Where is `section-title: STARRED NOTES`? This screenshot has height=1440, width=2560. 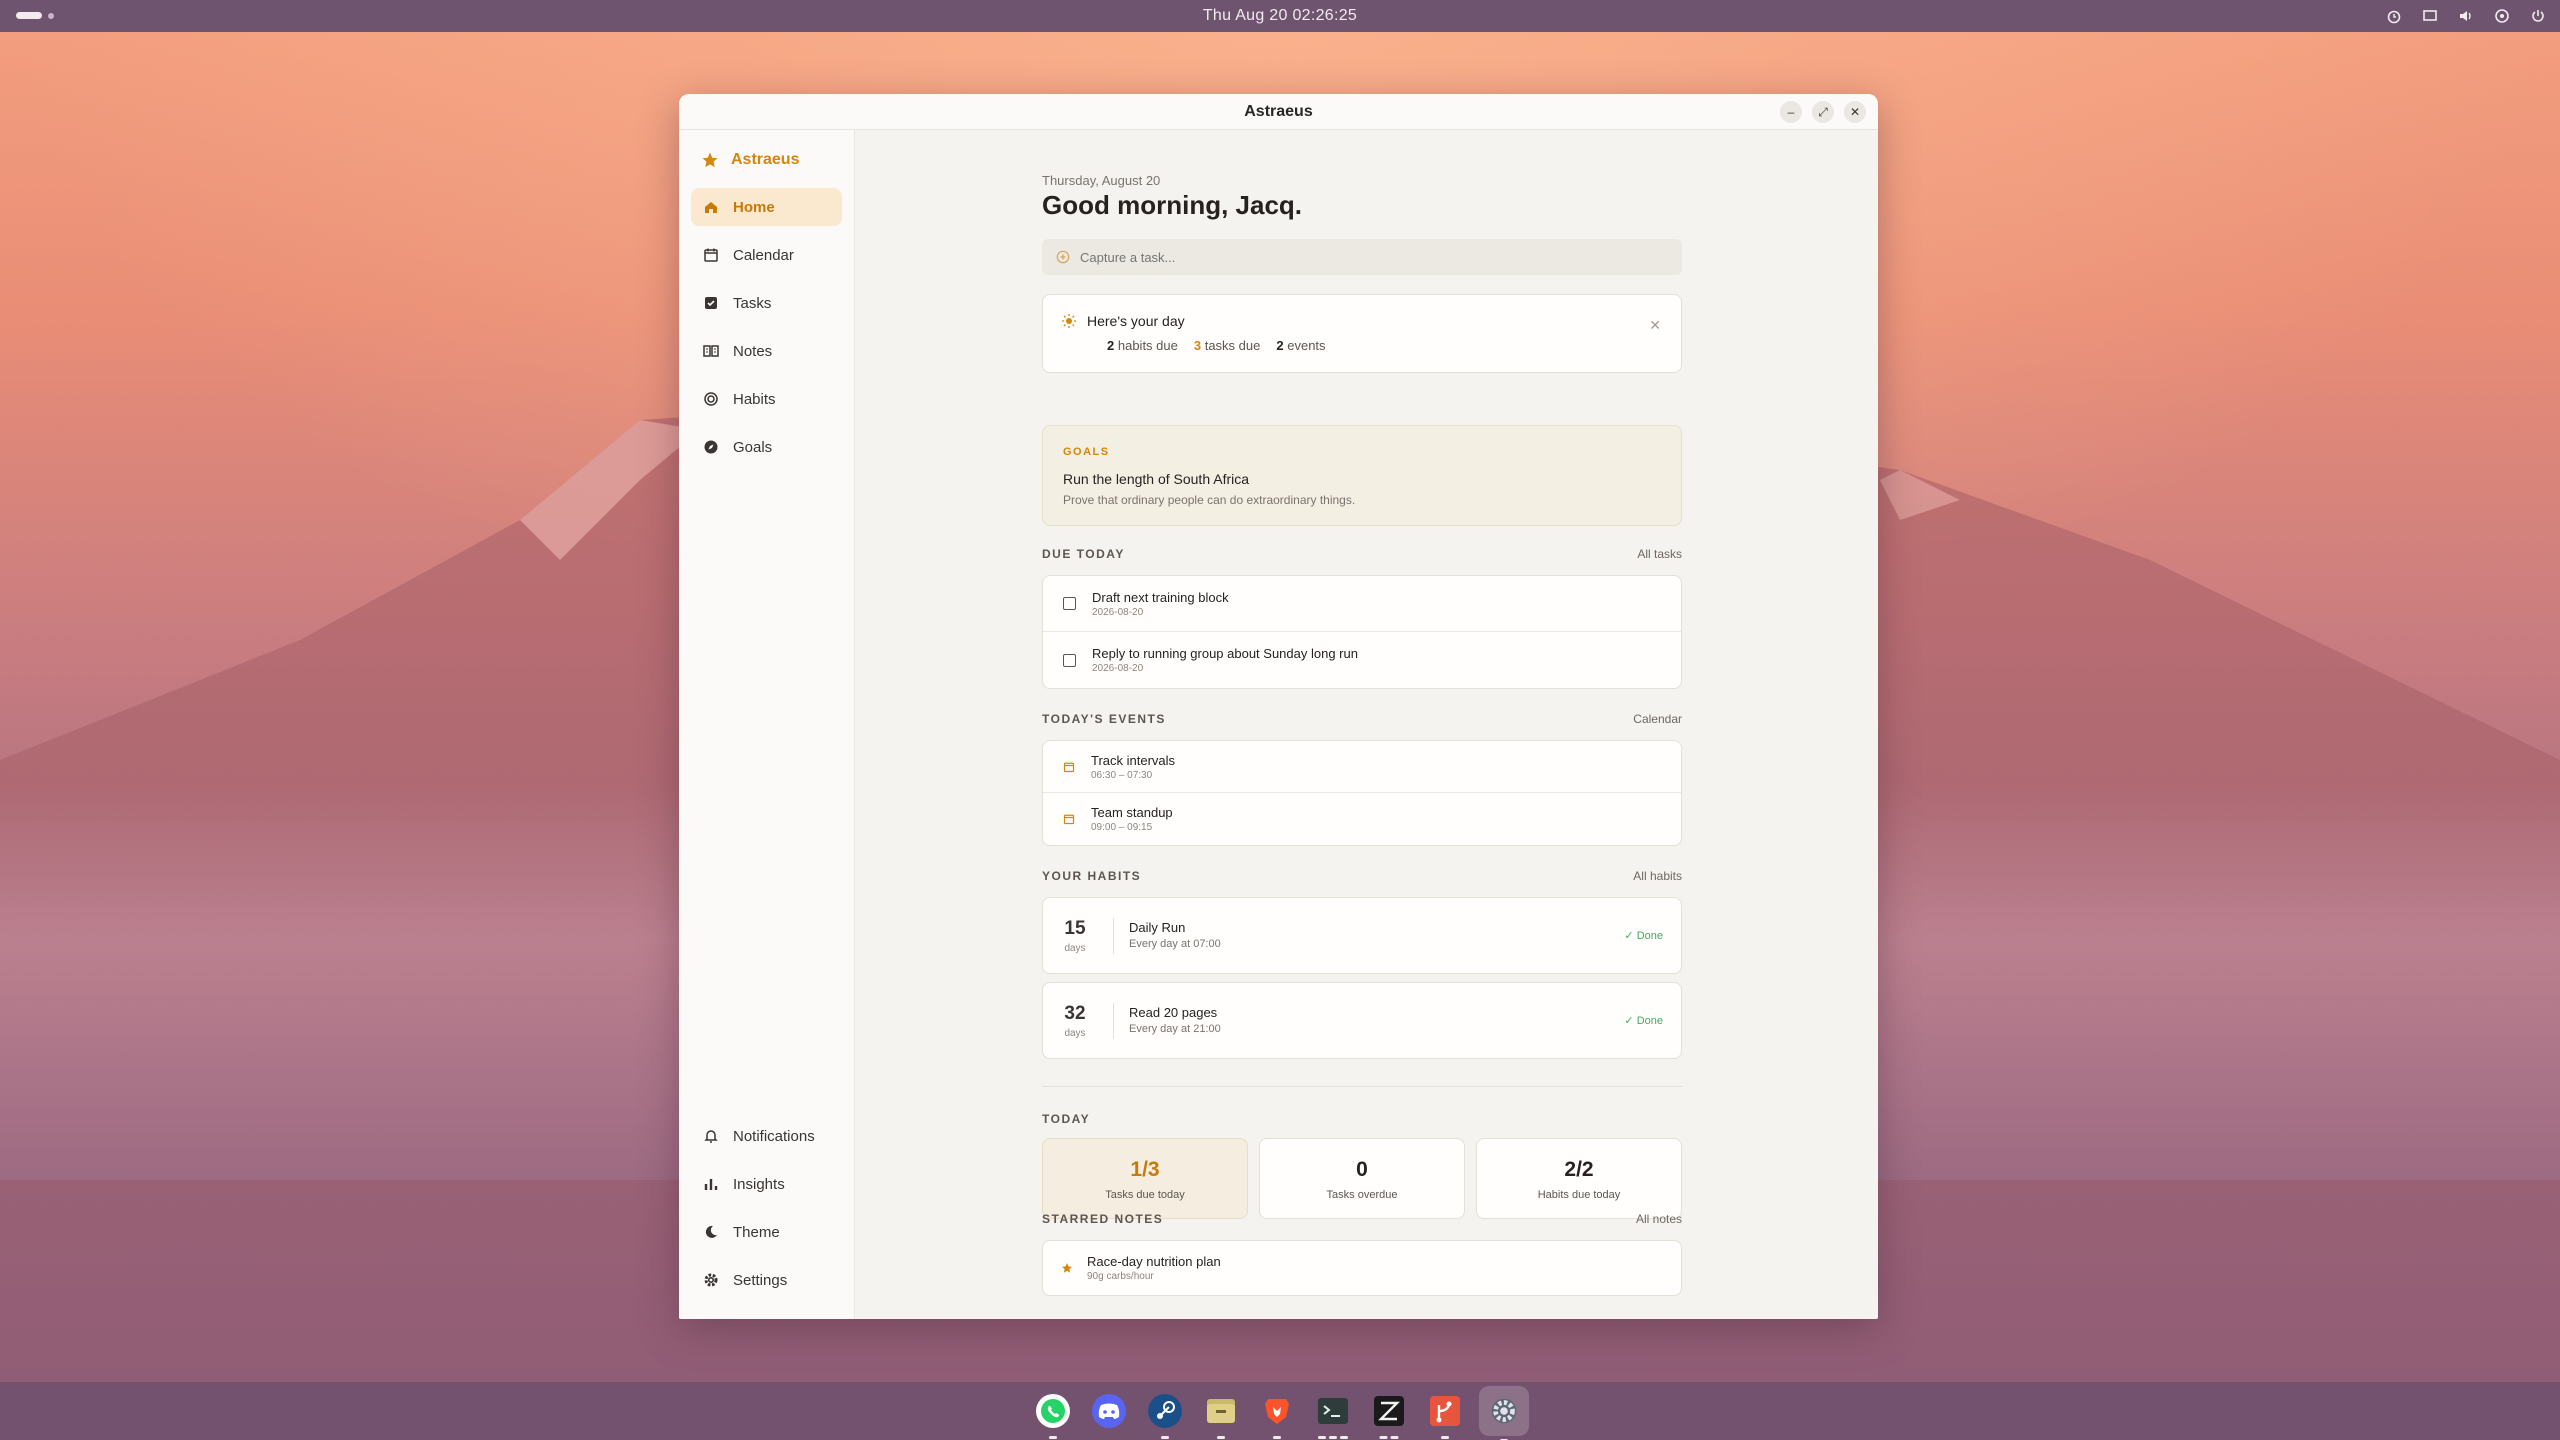
section-title: STARRED NOTES is located at coordinates (1103, 1219).